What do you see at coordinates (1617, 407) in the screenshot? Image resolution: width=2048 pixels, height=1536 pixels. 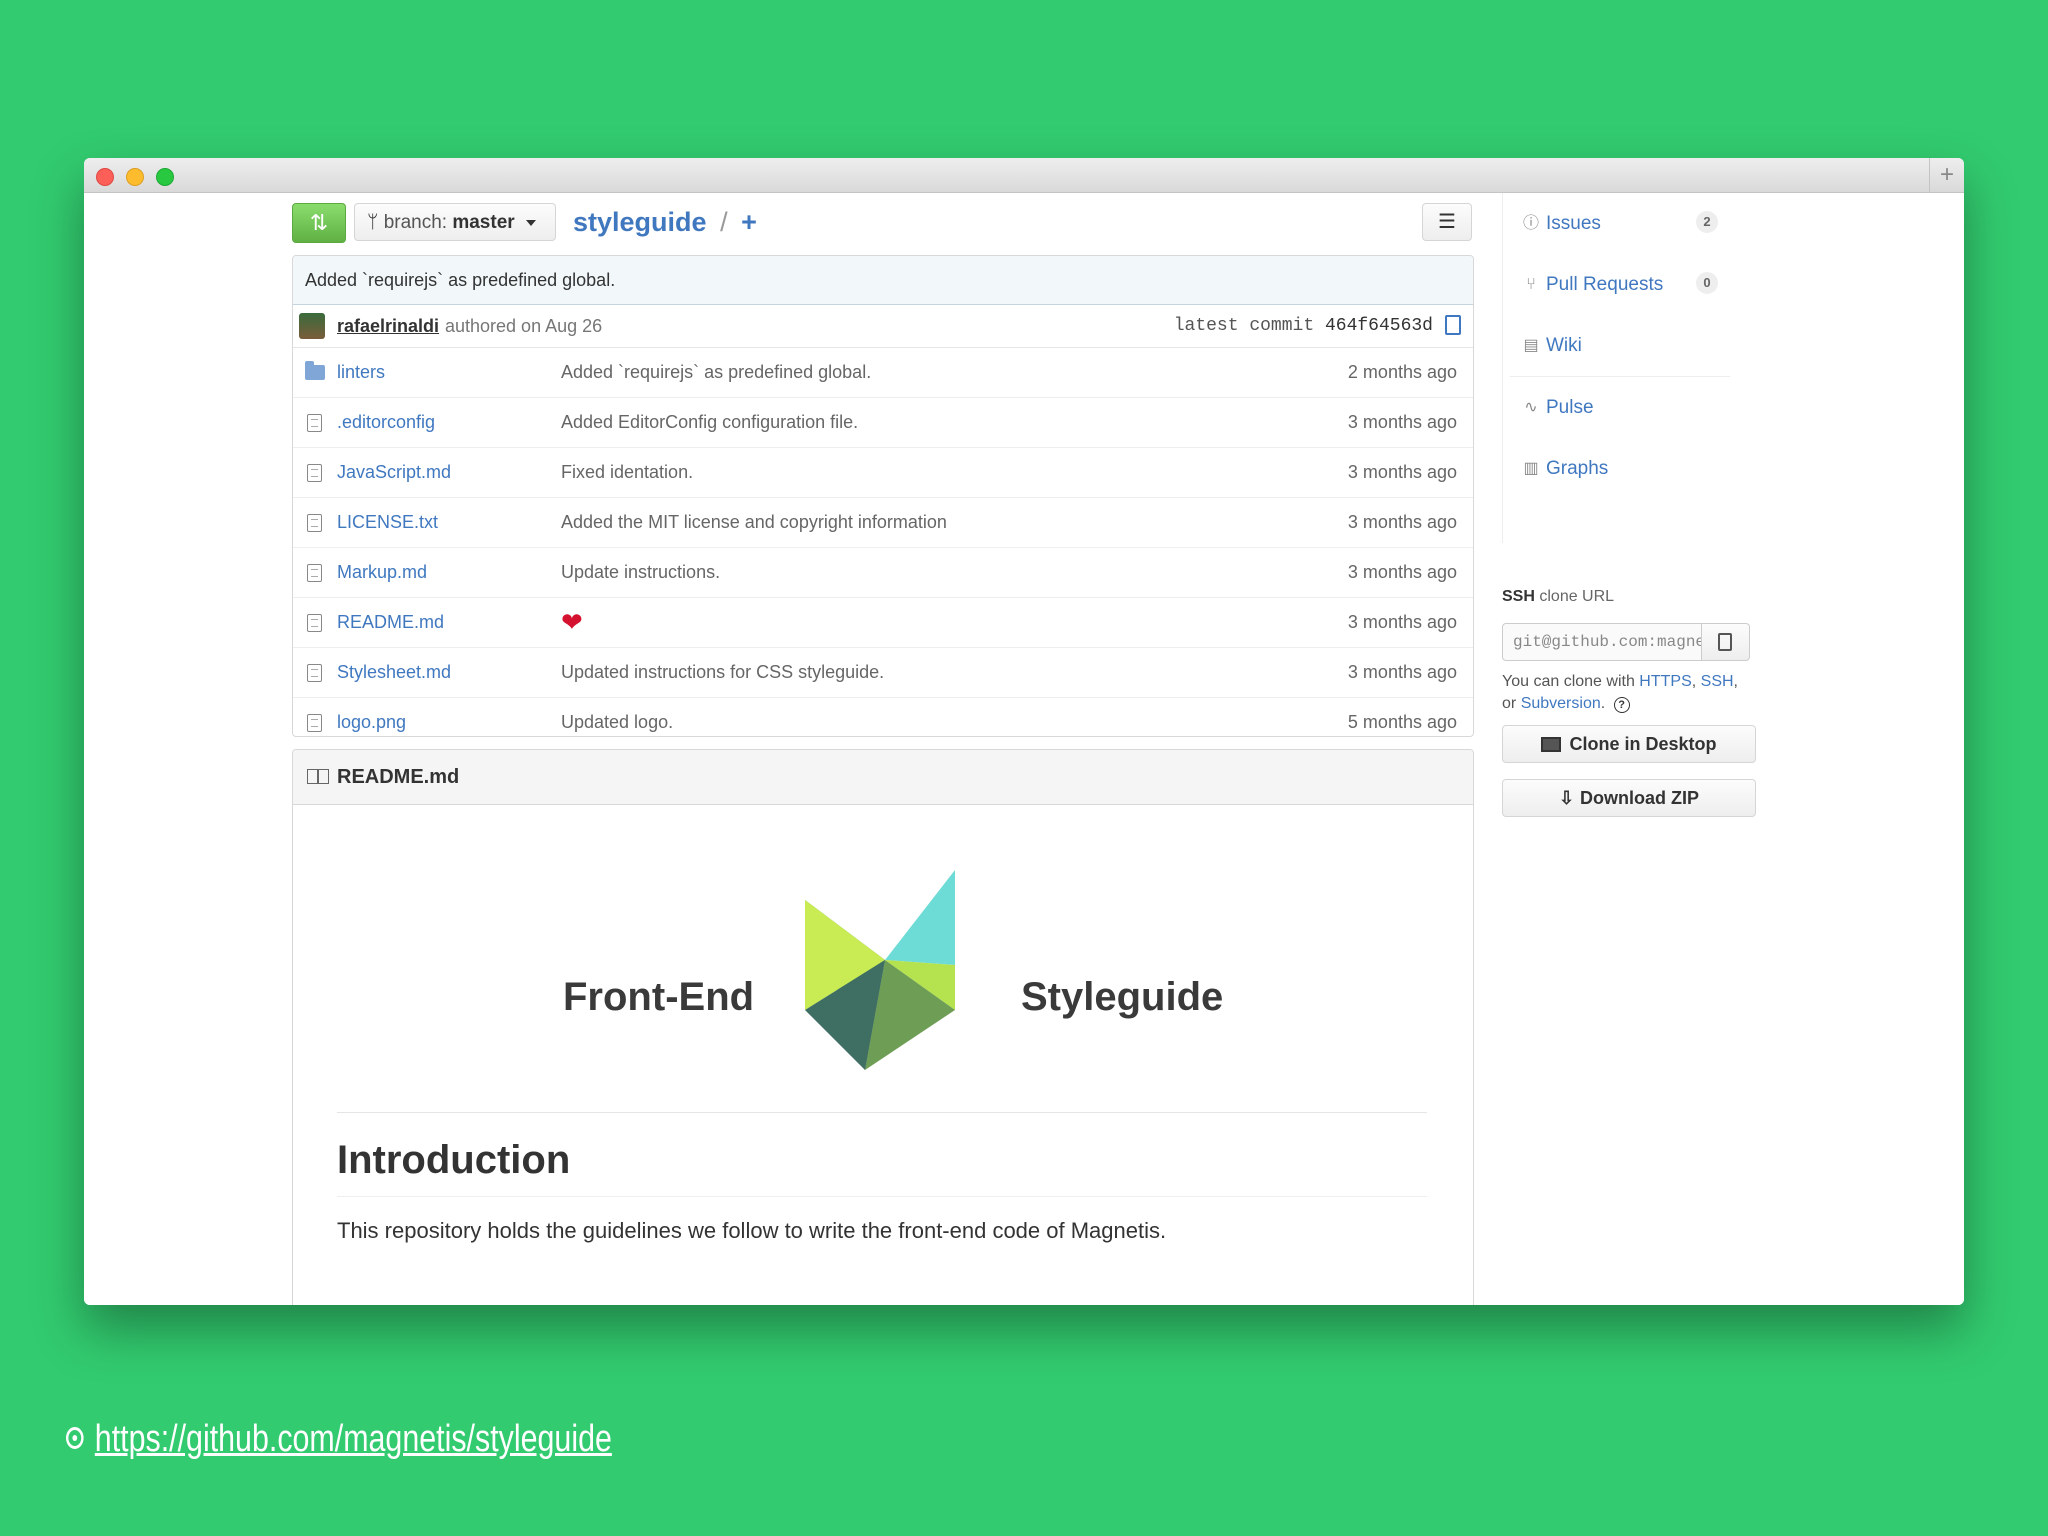 I see `sidebar-item-pulse: ∿ Pulse` at bounding box center [1617, 407].